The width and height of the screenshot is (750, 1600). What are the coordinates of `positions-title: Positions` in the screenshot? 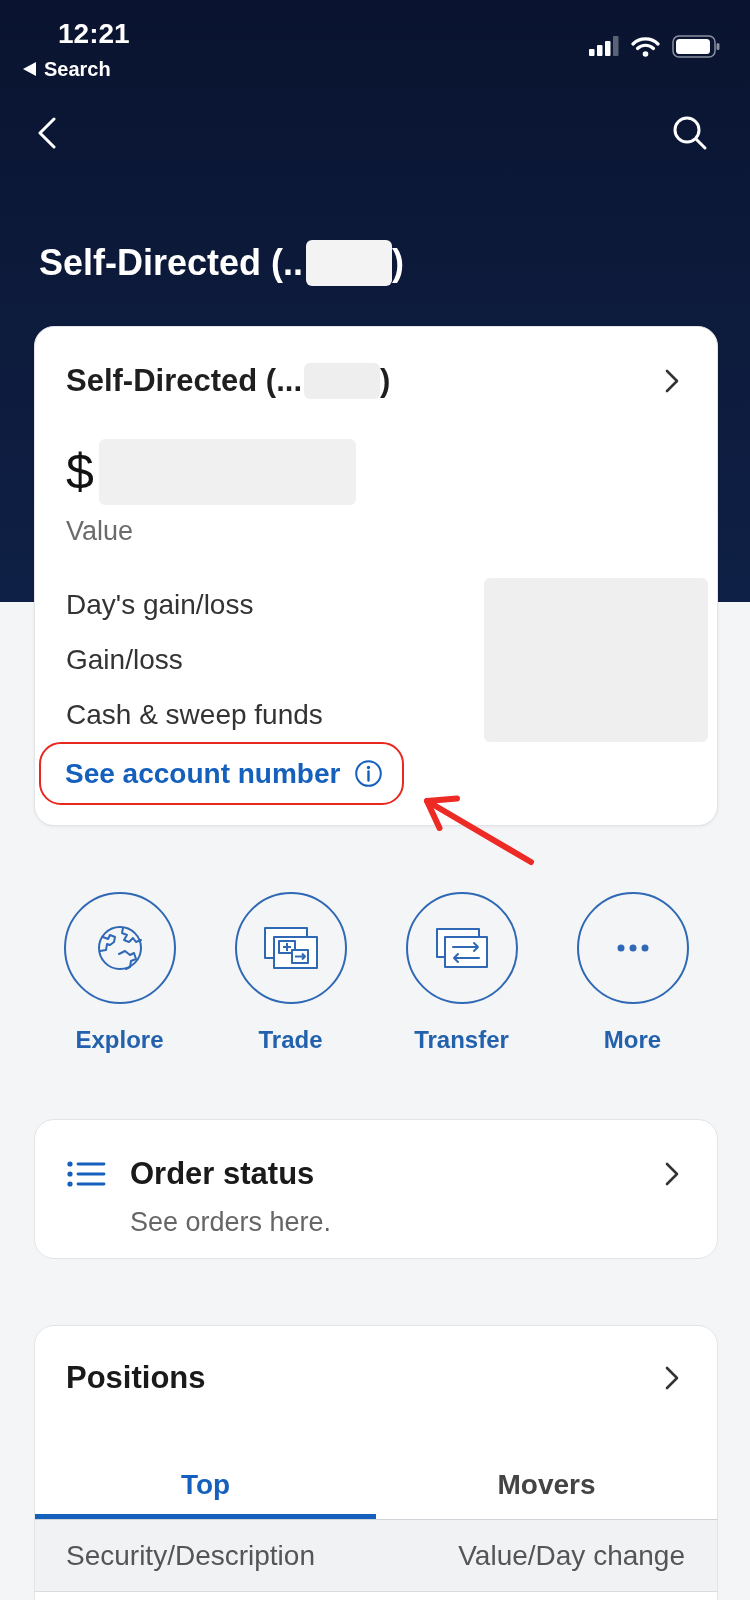 It's located at (136, 1378).